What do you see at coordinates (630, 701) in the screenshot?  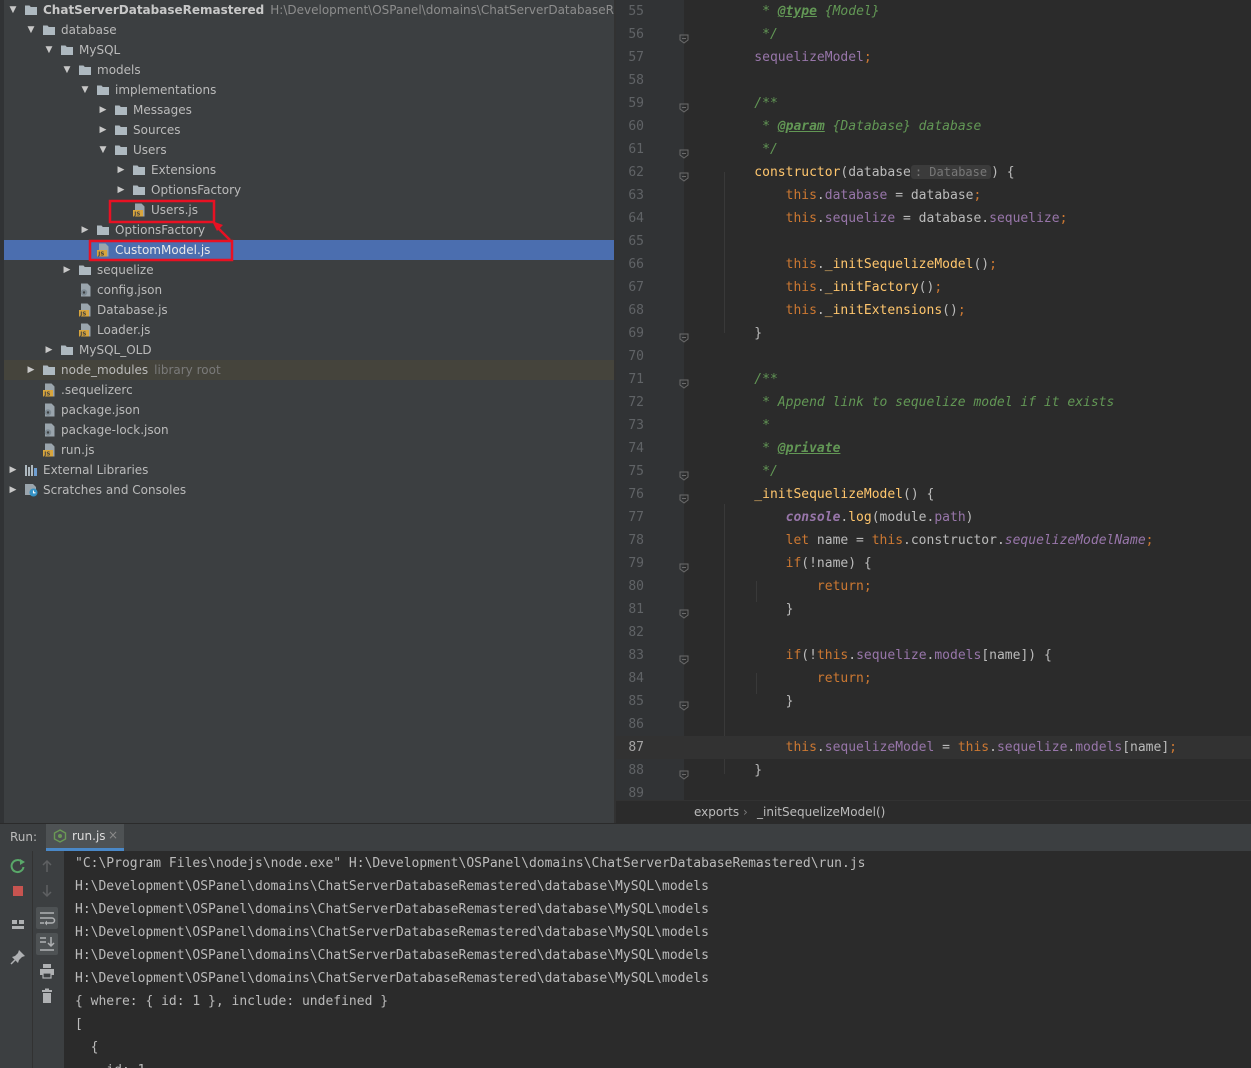 I see `line-number: 85` at bounding box center [630, 701].